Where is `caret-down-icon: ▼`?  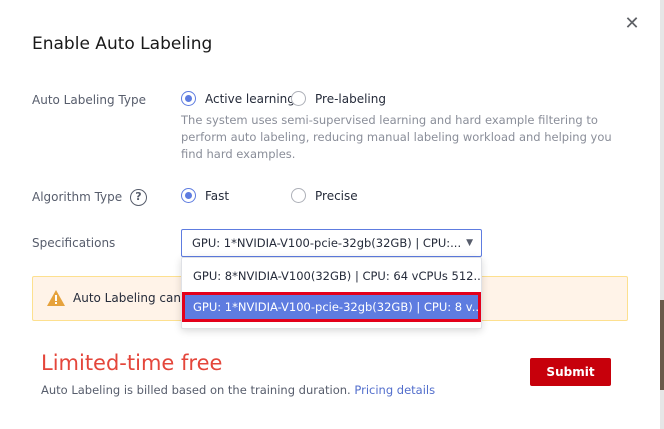
caret-down-icon: ▼ is located at coordinates (469, 243).